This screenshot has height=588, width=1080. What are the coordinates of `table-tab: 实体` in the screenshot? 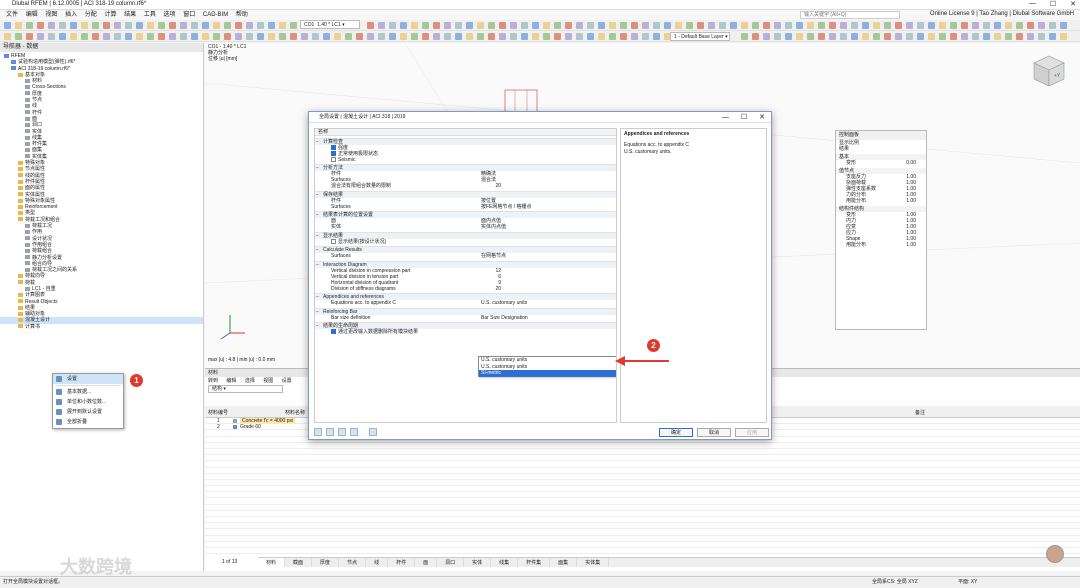 It's located at (478, 562).